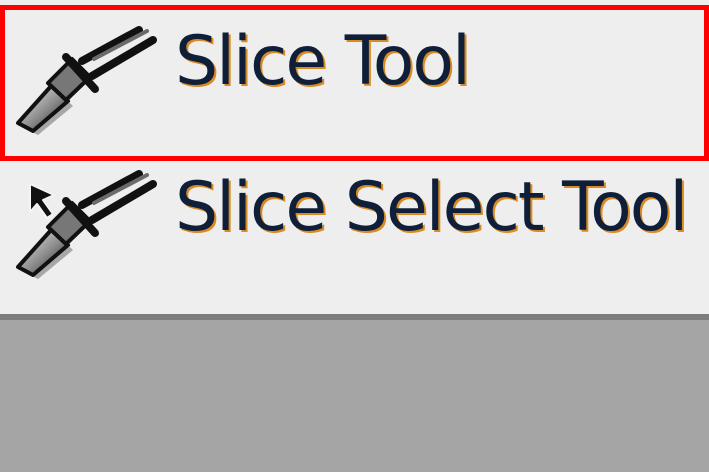 Image resolution: width=709 pixels, height=472 pixels. What do you see at coordinates (89, 226) in the screenshot?
I see `slice-select-icon` at bounding box center [89, 226].